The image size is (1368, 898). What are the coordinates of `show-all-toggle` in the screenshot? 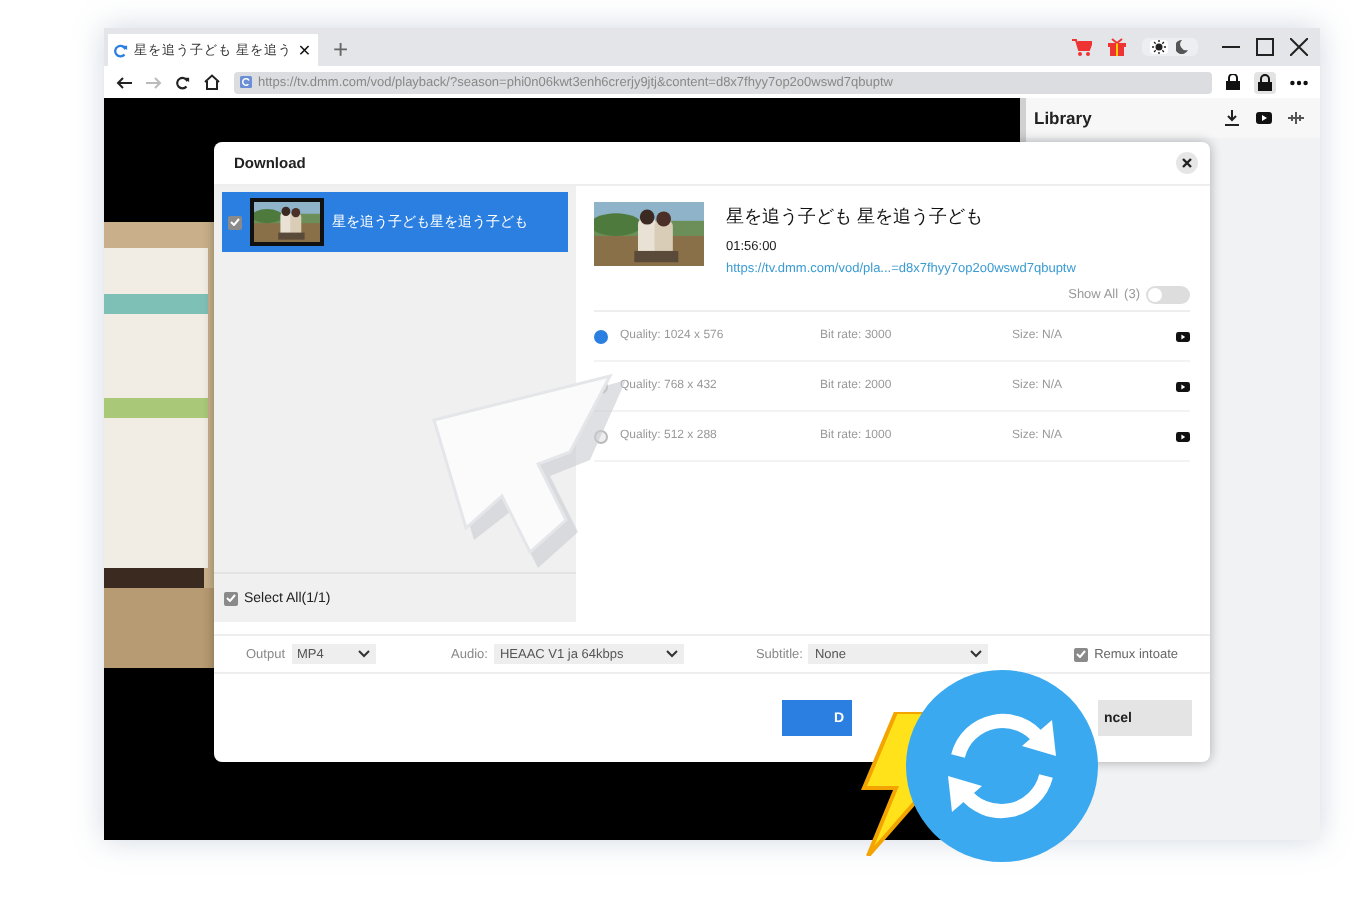 It's located at (1168, 294).